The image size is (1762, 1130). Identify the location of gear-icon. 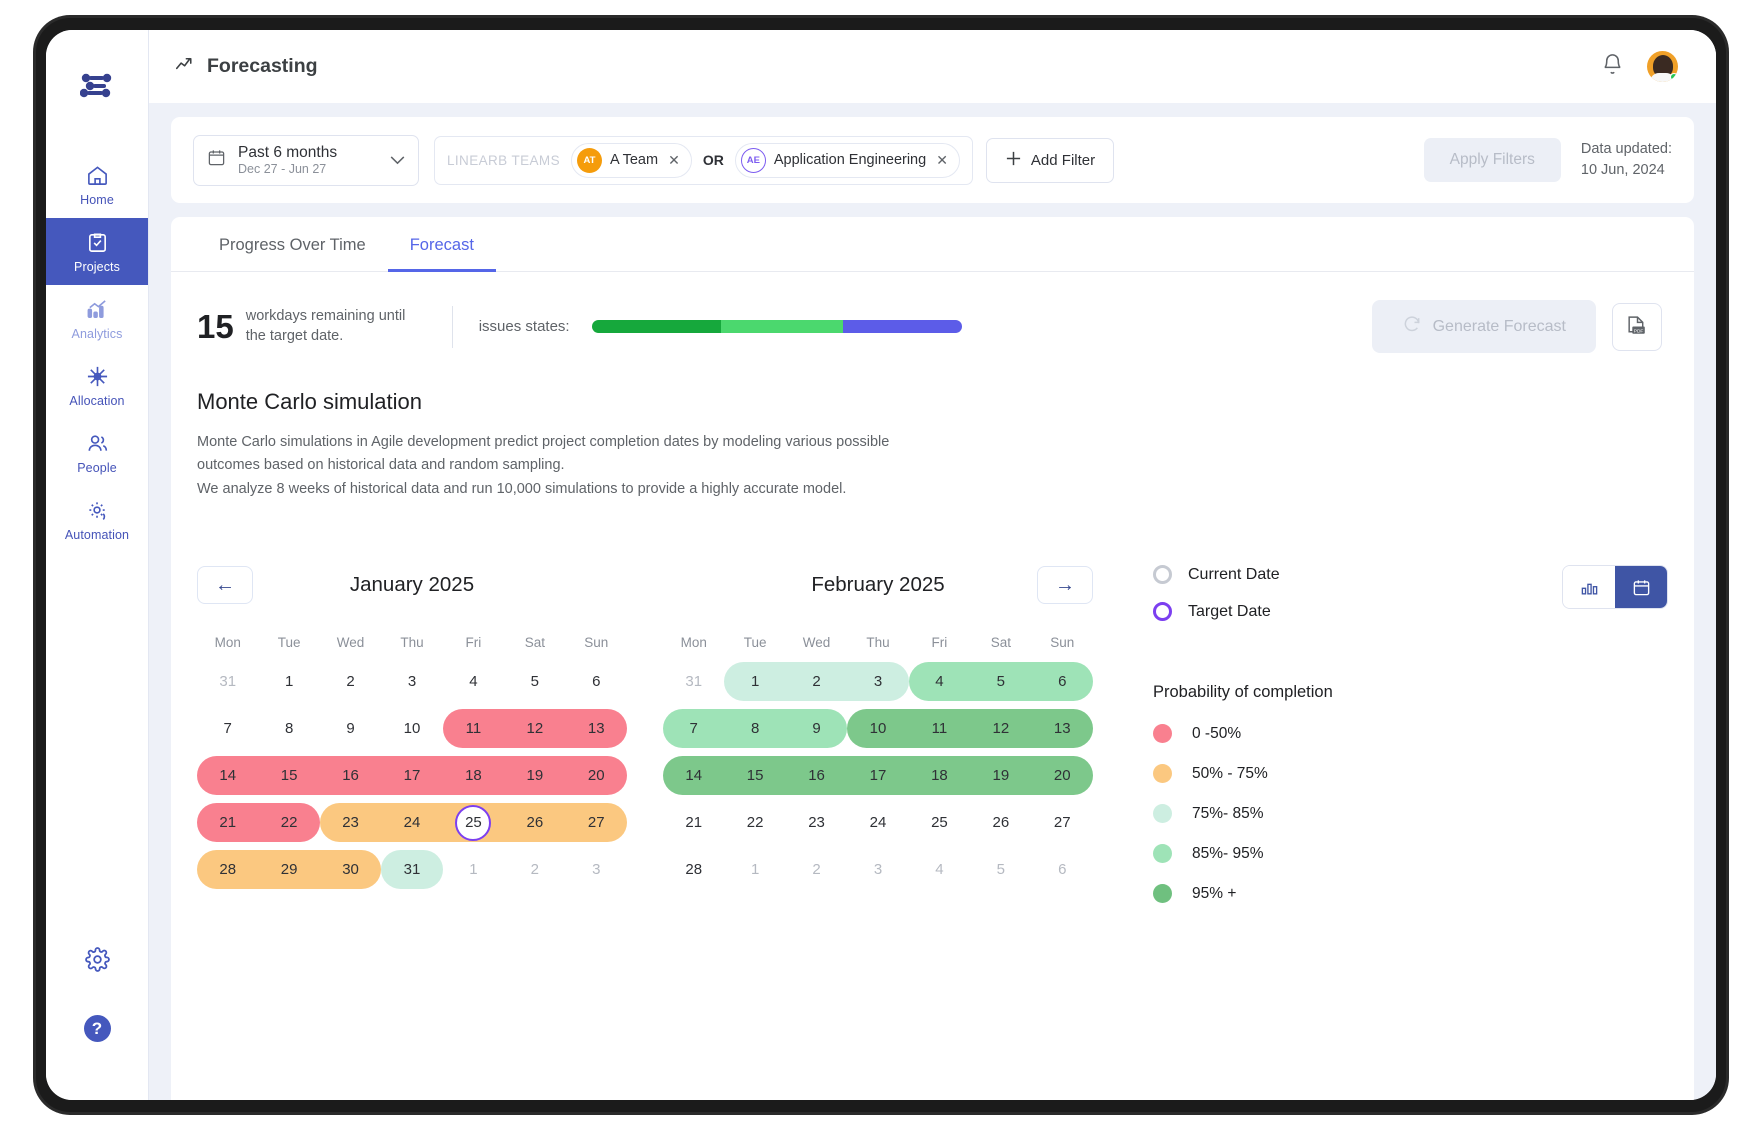
(97, 962).